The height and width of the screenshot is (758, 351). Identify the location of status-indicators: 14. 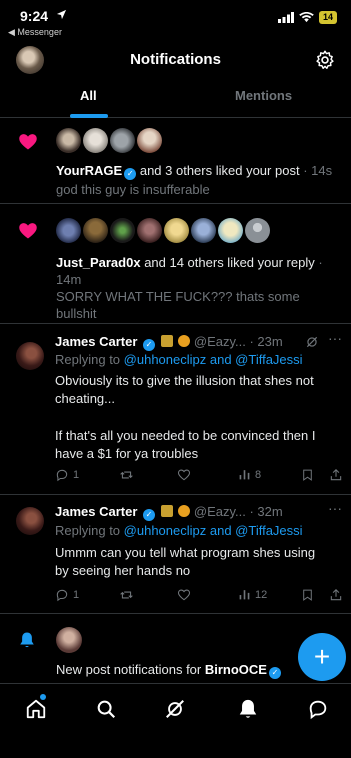
(307, 17).